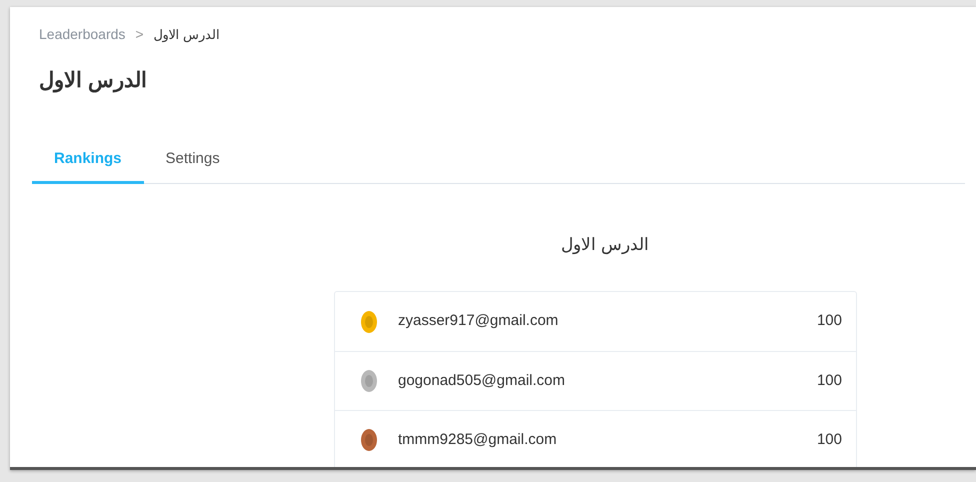 This screenshot has width=976, height=482. Describe the element at coordinates (88, 161) in the screenshot. I see `tab: Rankings` at that location.